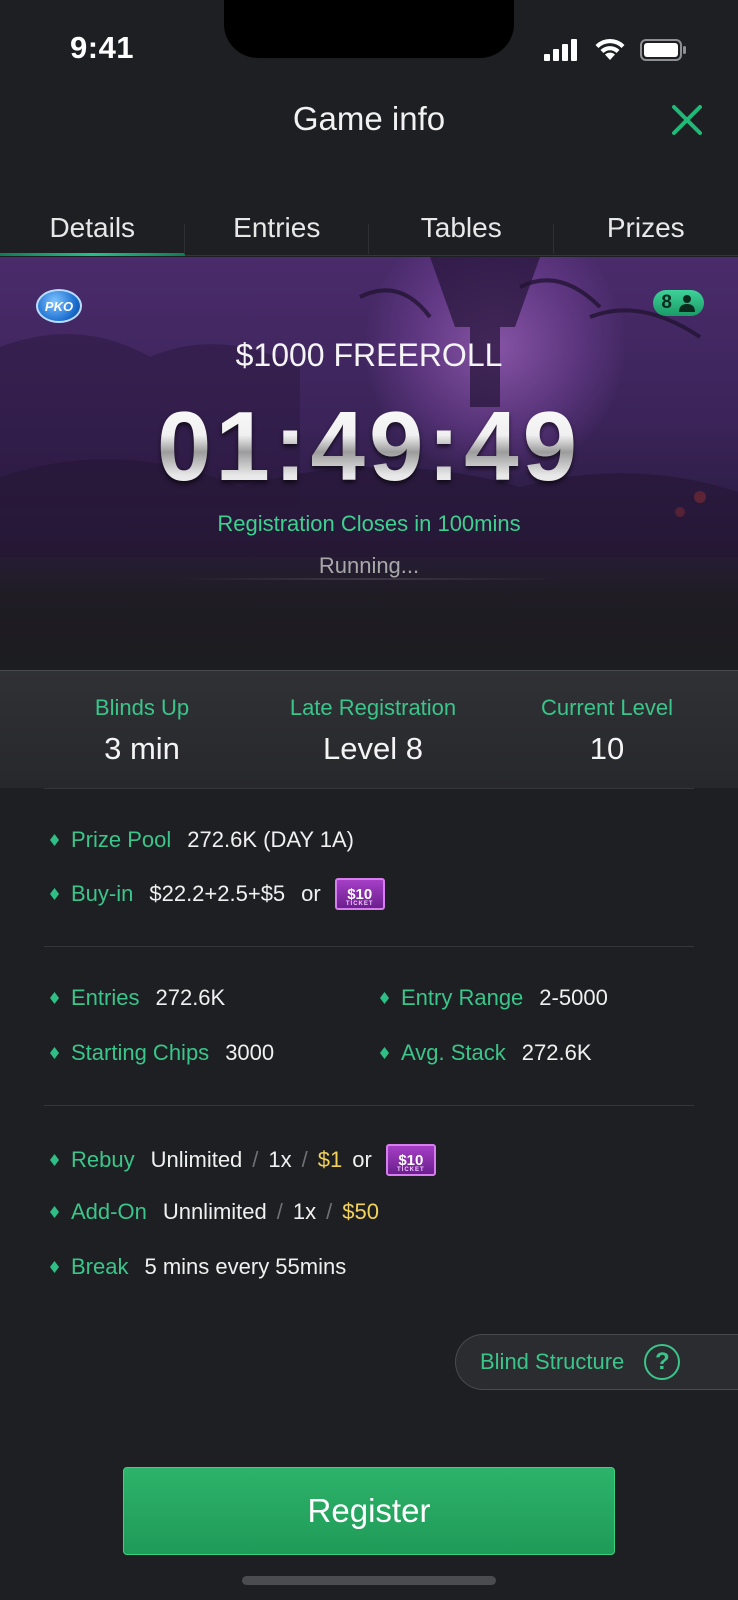 This screenshot has height=1600, width=738. What do you see at coordinates (277, 227) in the screenshot?
I see `tab-entries: Entries` at bounding box center [277, 227].